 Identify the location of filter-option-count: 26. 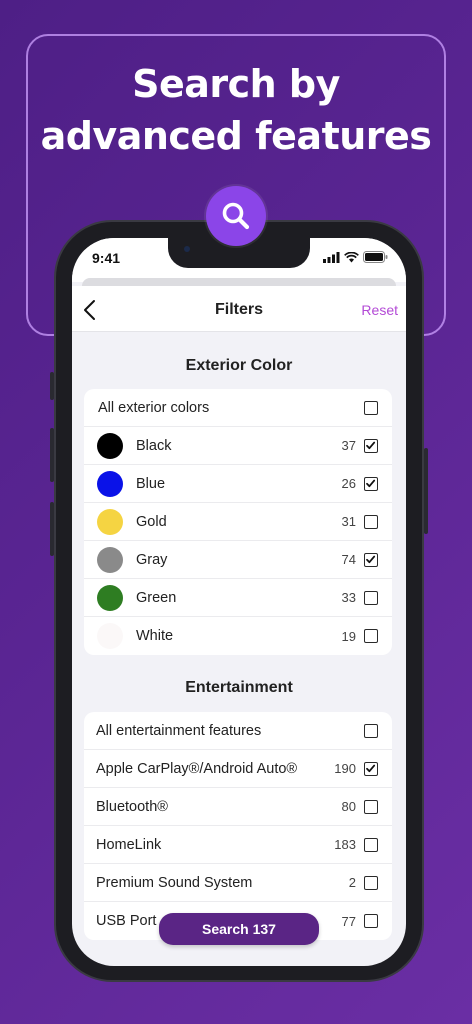
(348, 483).